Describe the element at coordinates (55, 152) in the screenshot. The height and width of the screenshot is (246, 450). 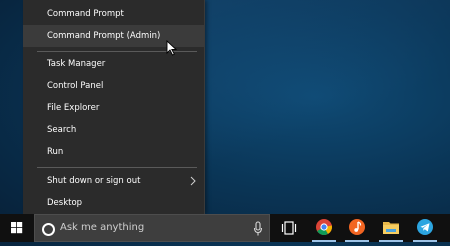
I see `menu-item-label: Run` at that location.